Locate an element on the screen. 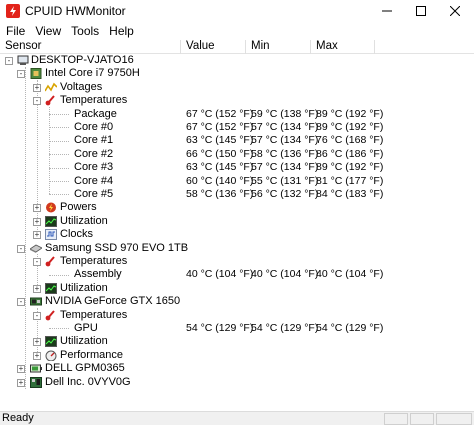  tree-node-performance: + Performance is located at coordinates (237, 355).